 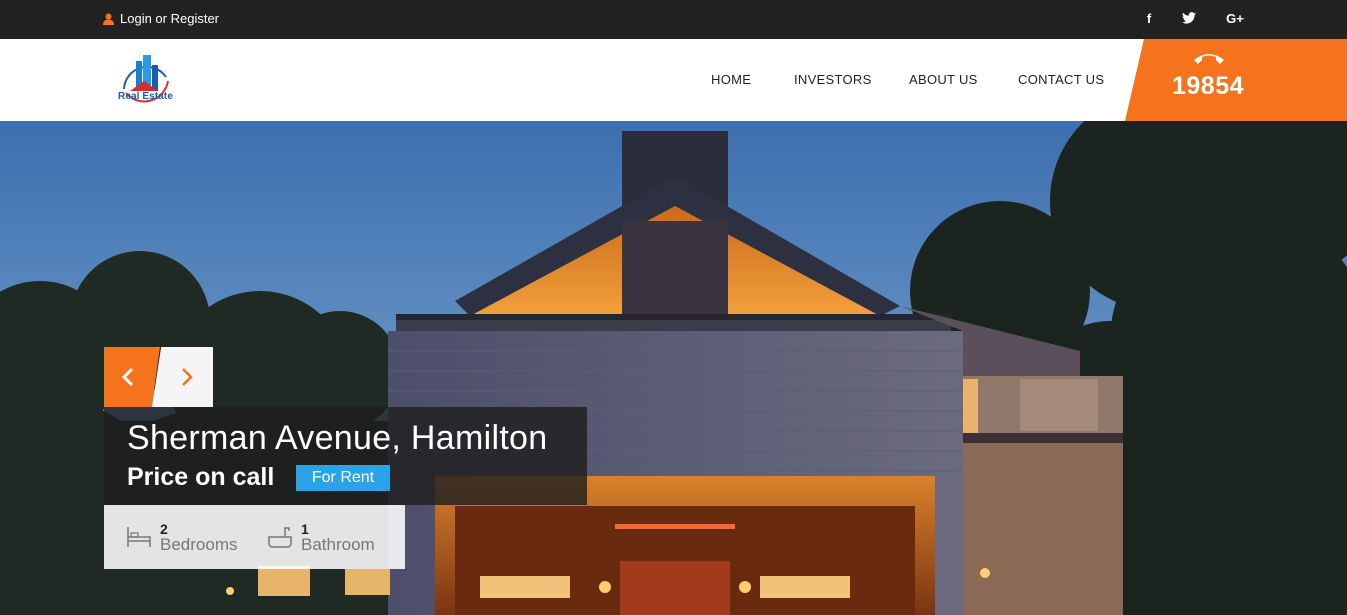 I want to click on slider-next-button, so click(x=182, y=377).